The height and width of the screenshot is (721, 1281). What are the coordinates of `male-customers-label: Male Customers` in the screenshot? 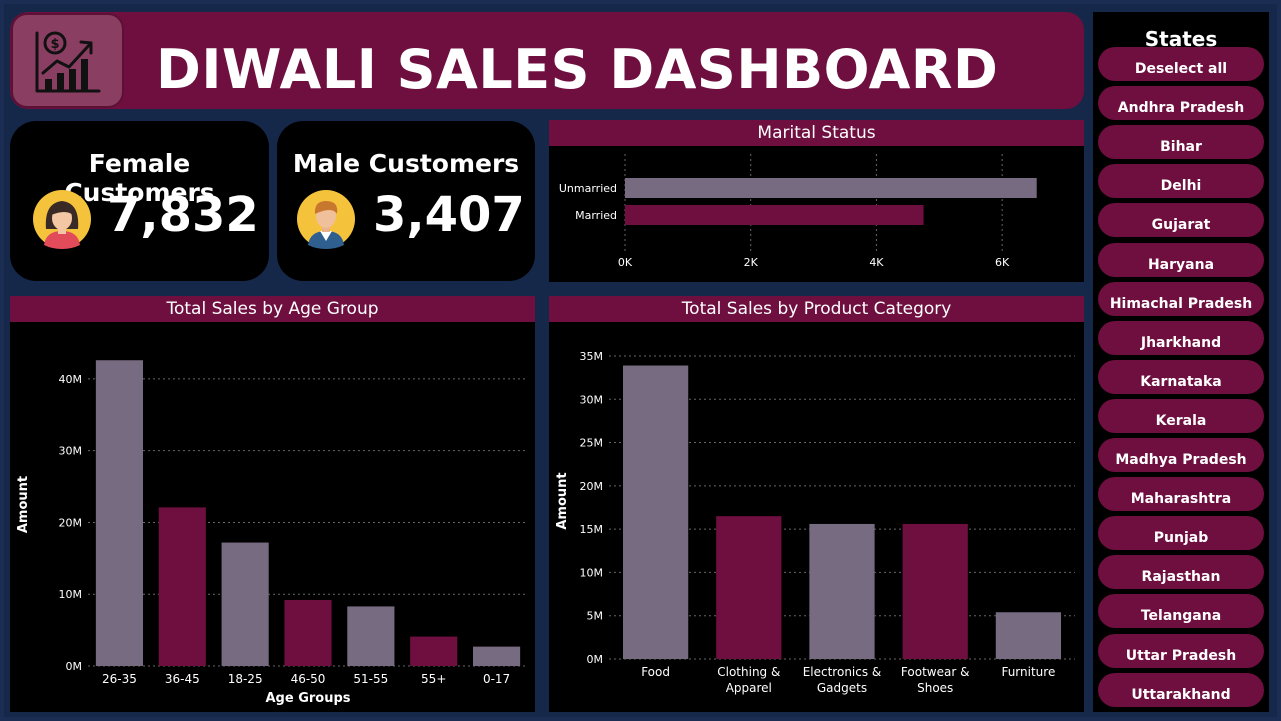 It's located at (406, 163).